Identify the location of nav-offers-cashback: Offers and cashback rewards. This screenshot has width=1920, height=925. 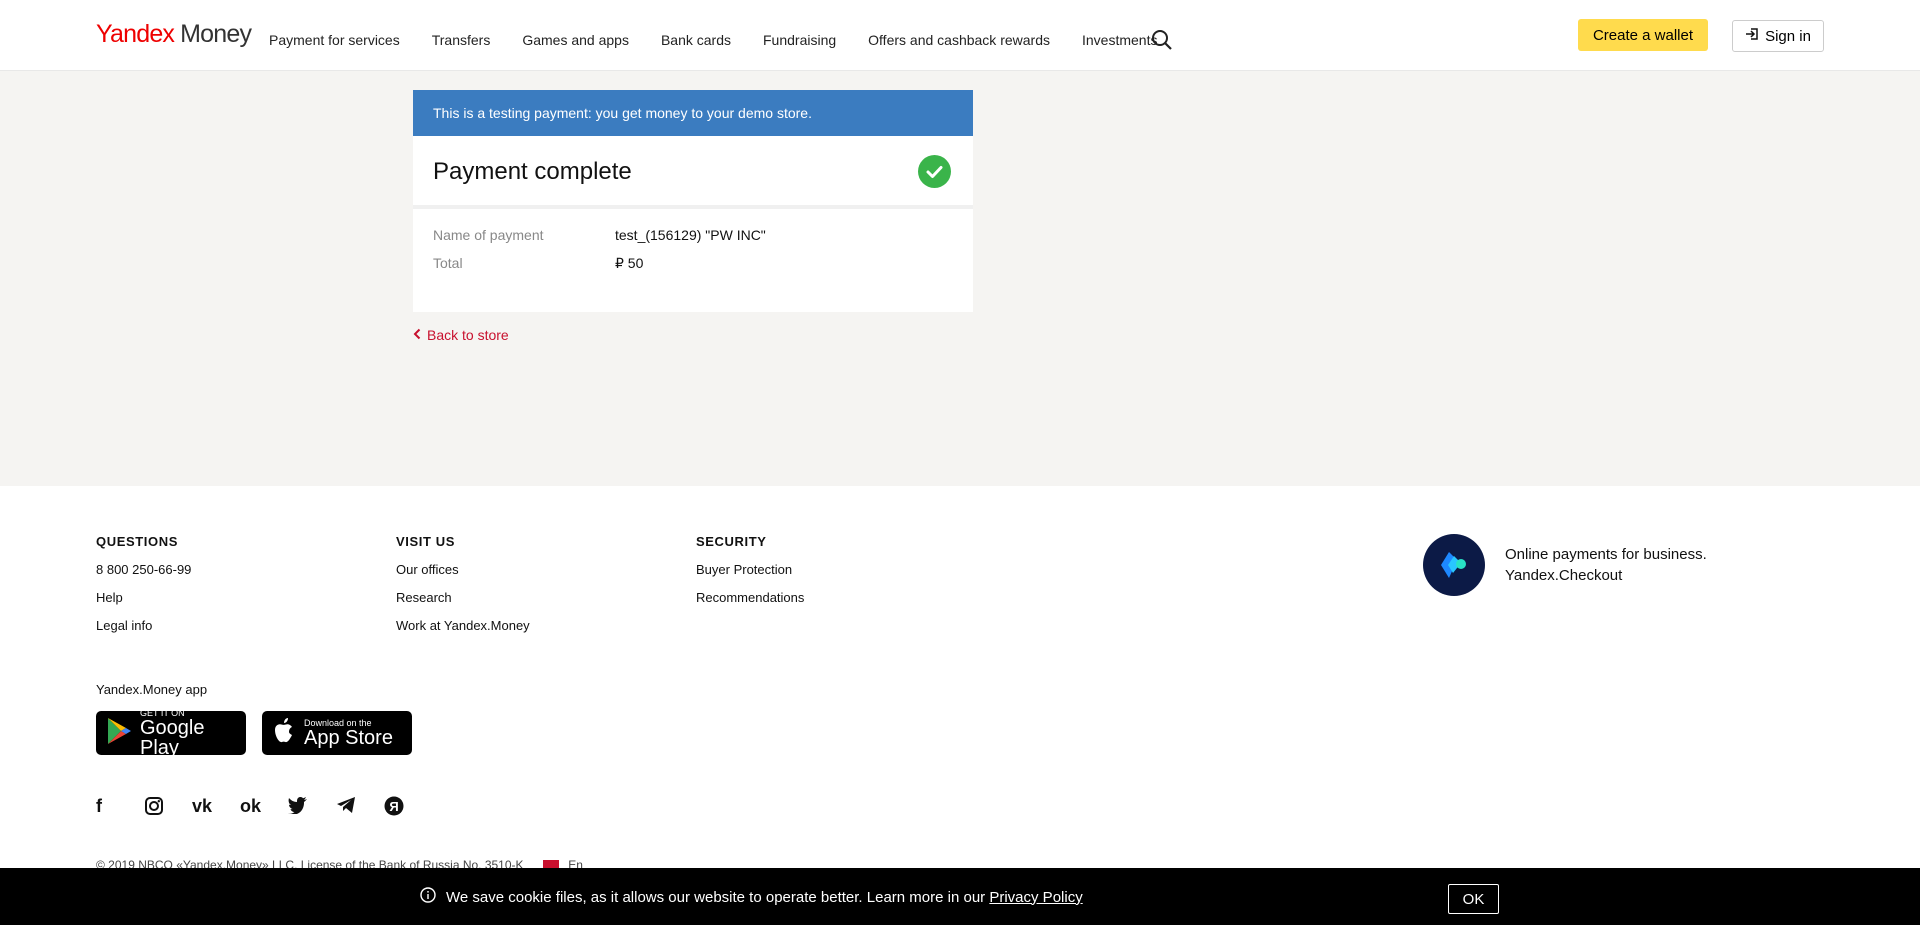
(959, 40).